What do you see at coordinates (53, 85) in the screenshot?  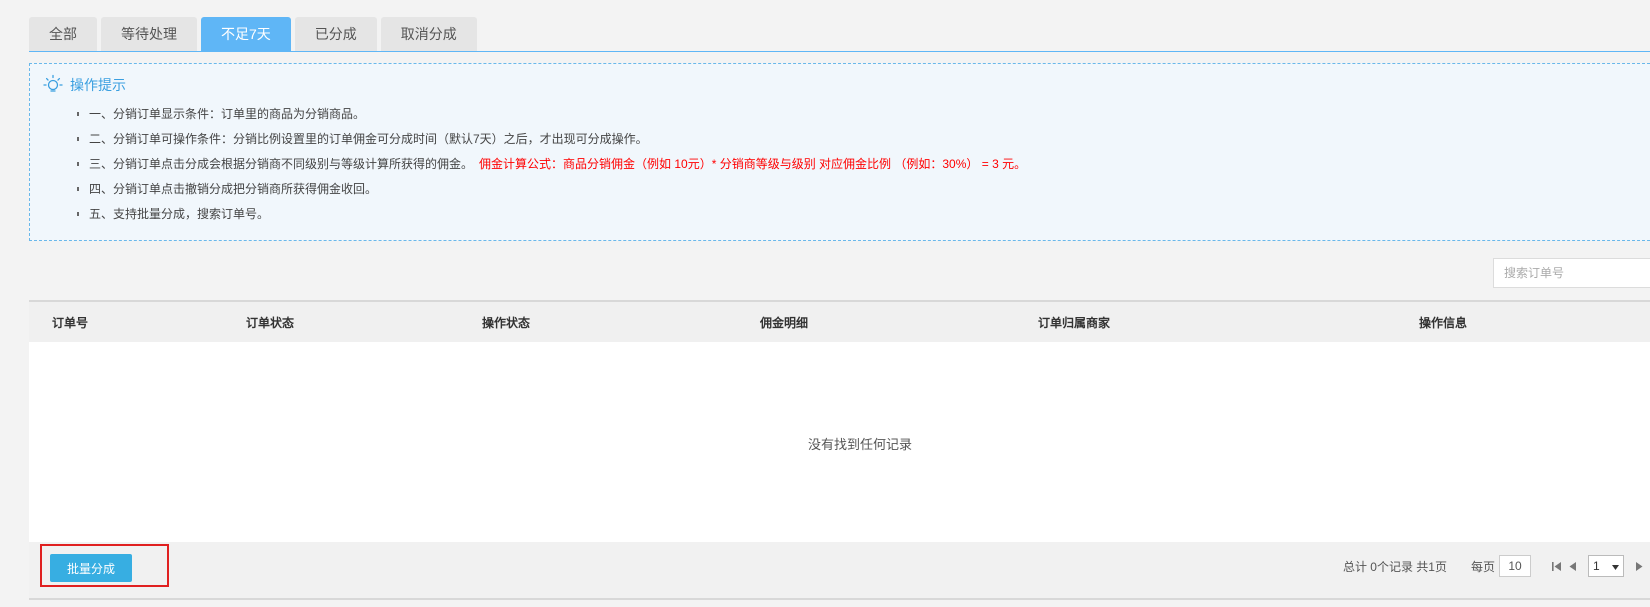 I see `lightbulb-icon` at bounding box center [53, 85].